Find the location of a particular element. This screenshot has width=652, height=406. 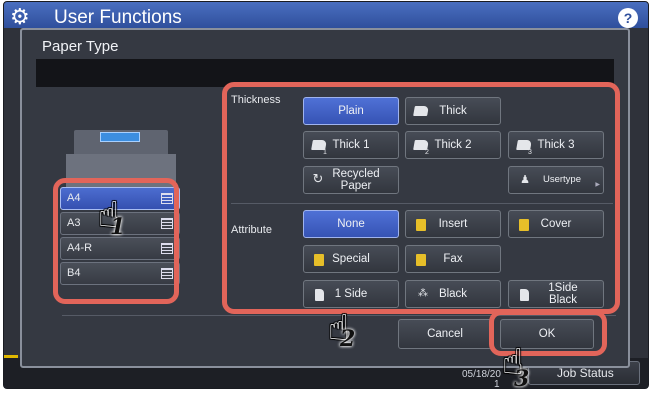

dialog-title: Paper Type is located at coordinates (80, 46).